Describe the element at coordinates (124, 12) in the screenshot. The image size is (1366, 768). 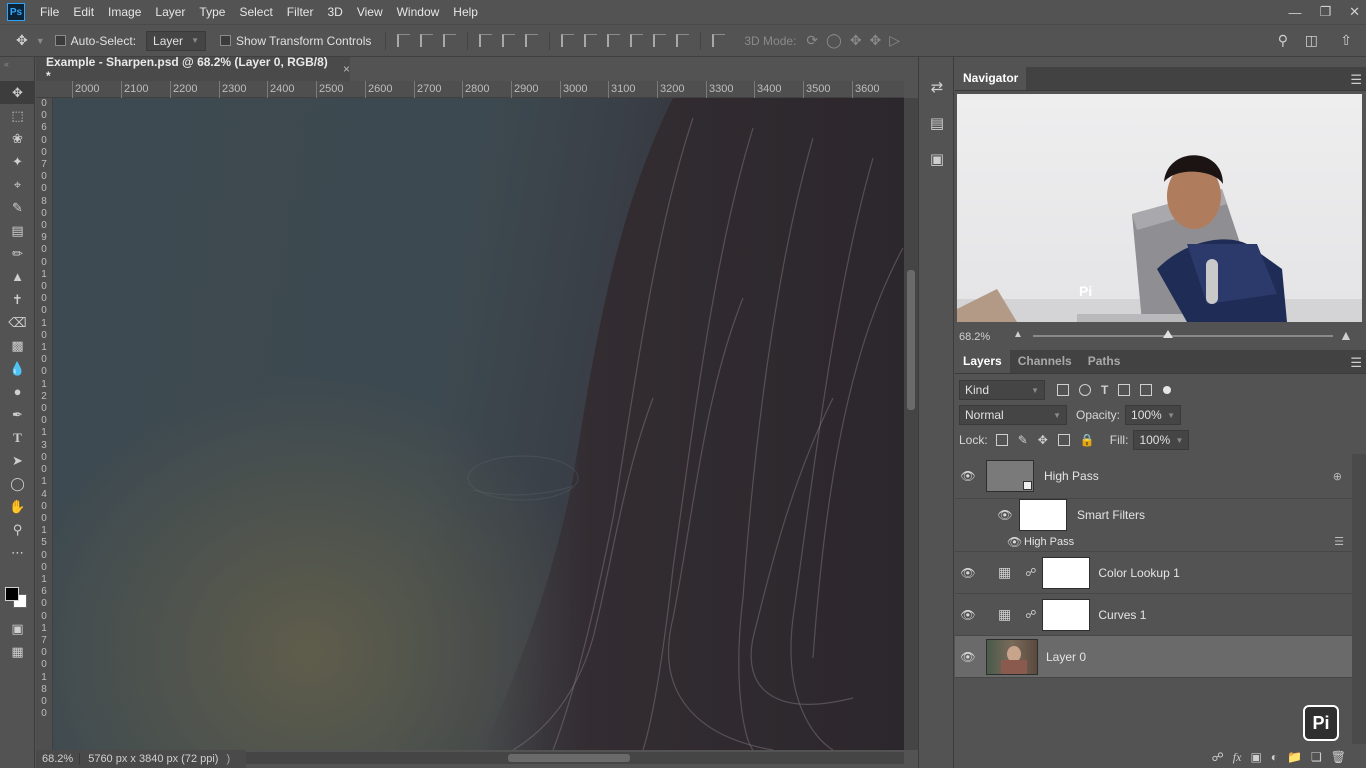
I see `menu-image: Image` at that location.